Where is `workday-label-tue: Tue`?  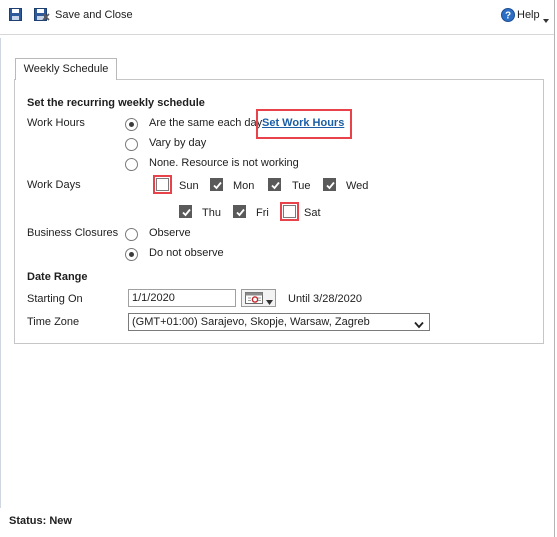
workday-label-tue: Tue is located at coordinates (301, 186).